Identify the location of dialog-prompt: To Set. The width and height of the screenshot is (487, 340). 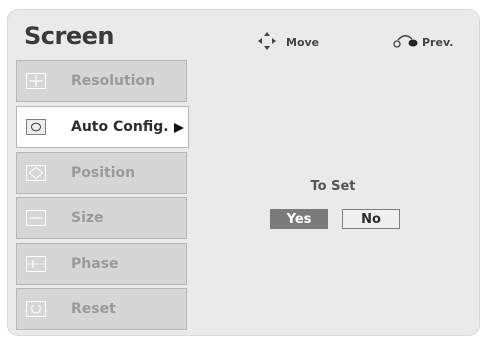
(333, 186).